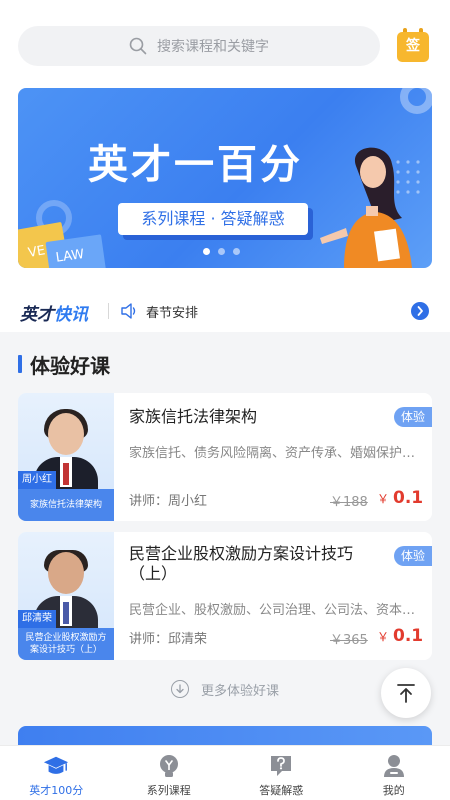 This screenshot has width=450, height=800. What do you see at coordinates (70, 365) in the screenshot?
I see `section-title-text: 体验好课` at bounding box center [70, 365].